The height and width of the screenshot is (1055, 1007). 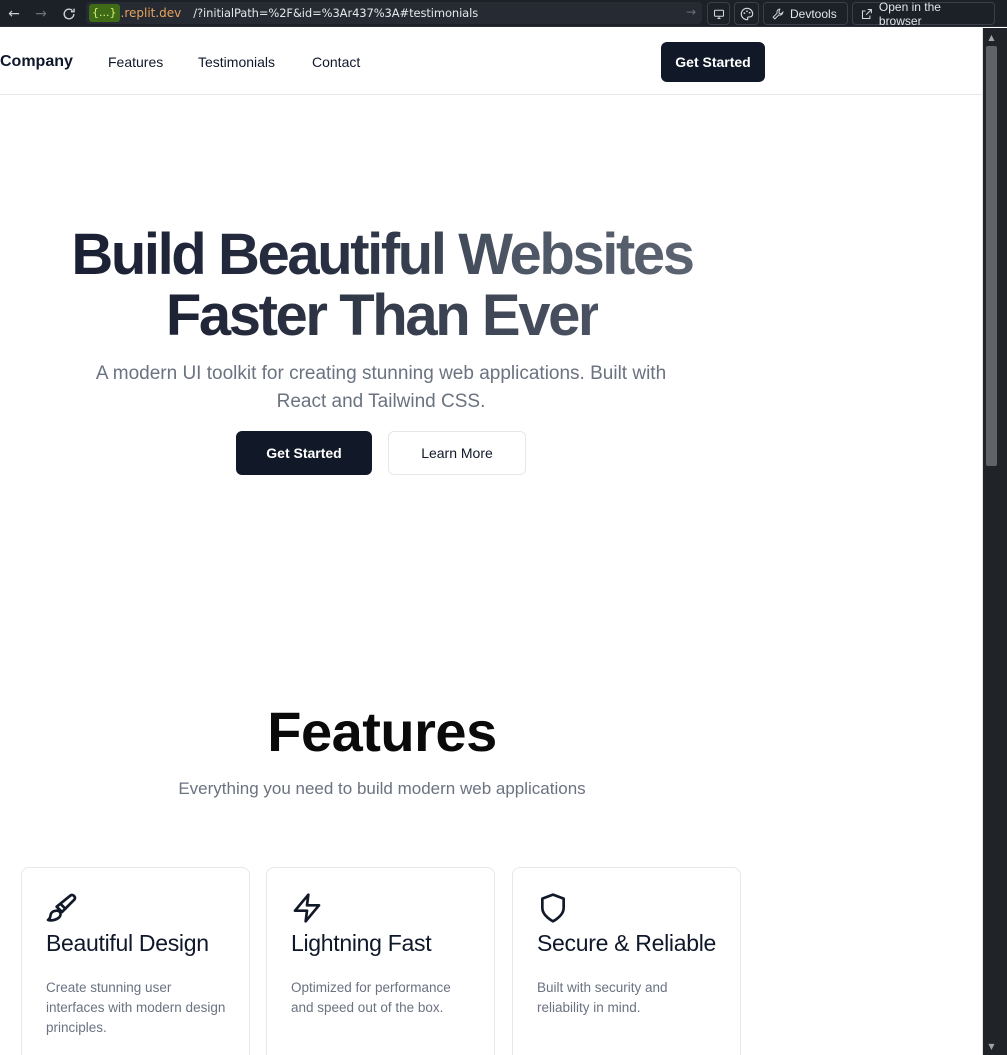 I want to click on url-tag: {...}, so click(x=104, y=13).